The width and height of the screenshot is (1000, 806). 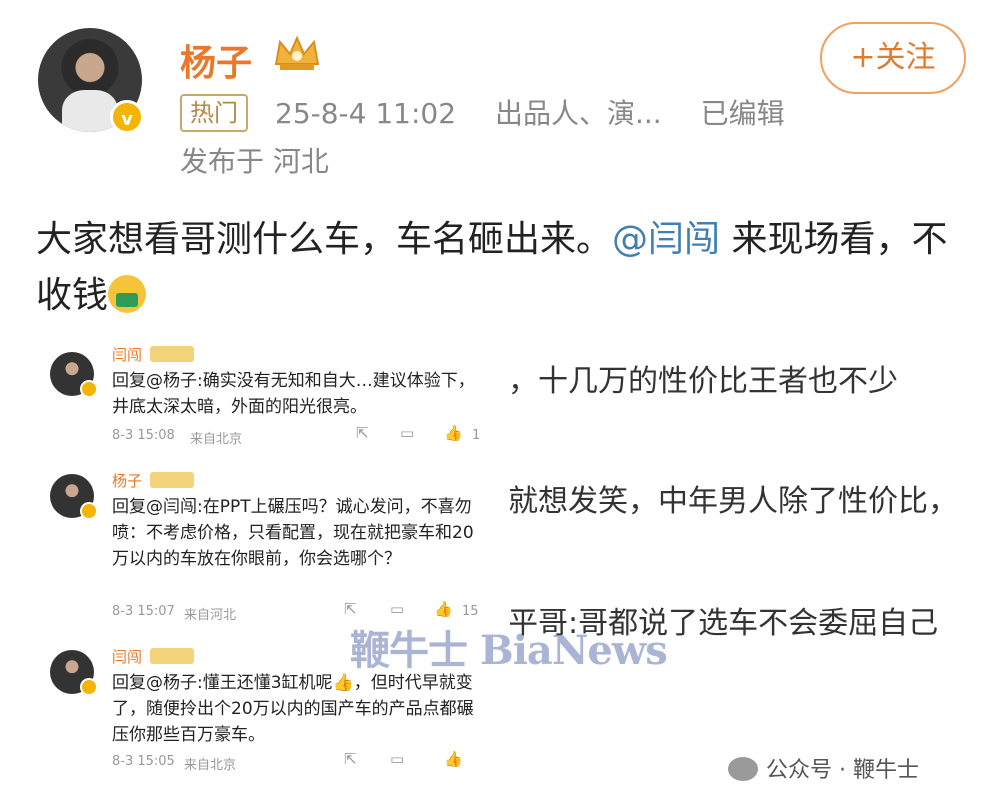 What do you see at coordinates (143, 611) in the screenshot?
I see `comment-time: 8-3 15:07` at bounding box center [143, 611].